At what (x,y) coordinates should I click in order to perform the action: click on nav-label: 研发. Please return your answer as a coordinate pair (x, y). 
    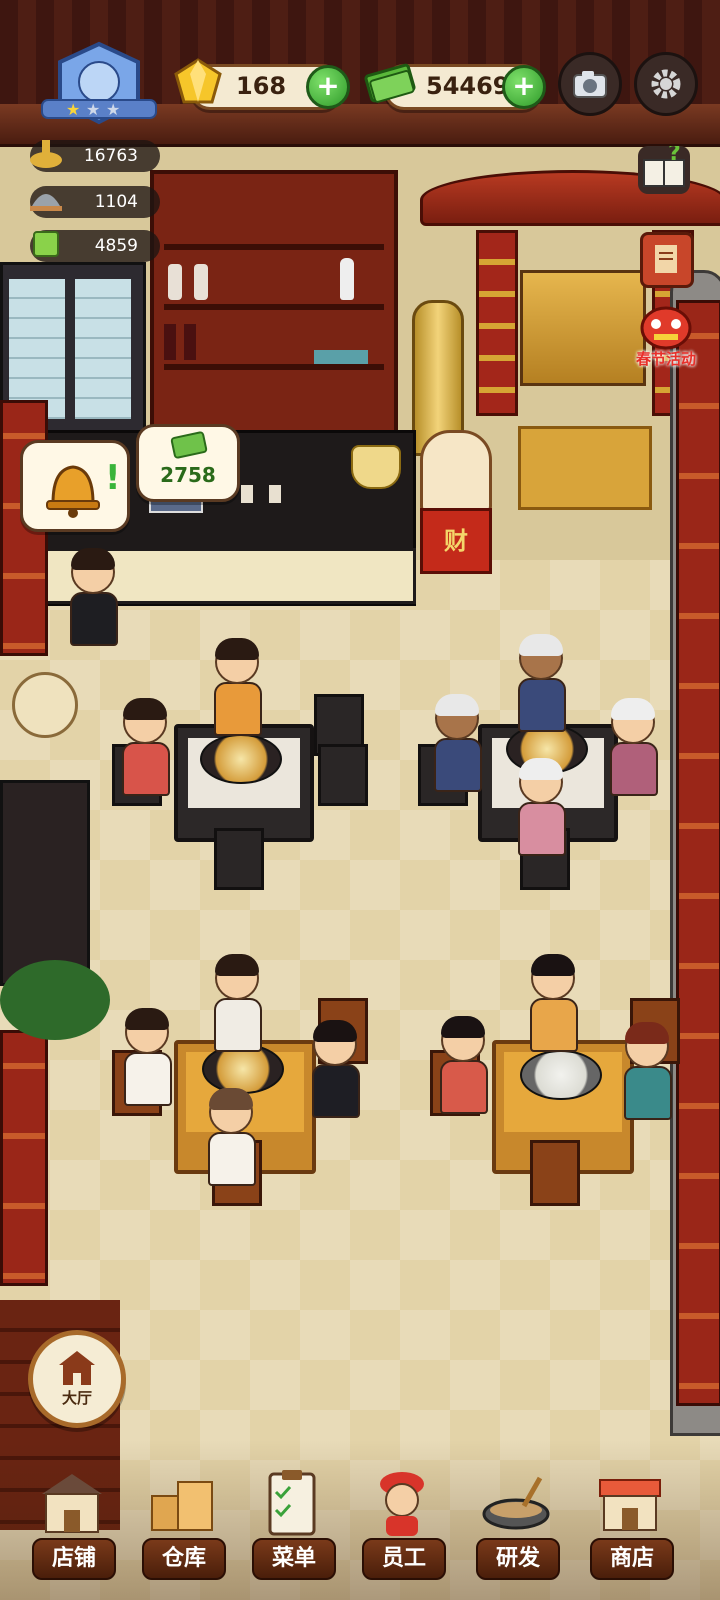
    Looking at the image, I should click on (518, 1559).